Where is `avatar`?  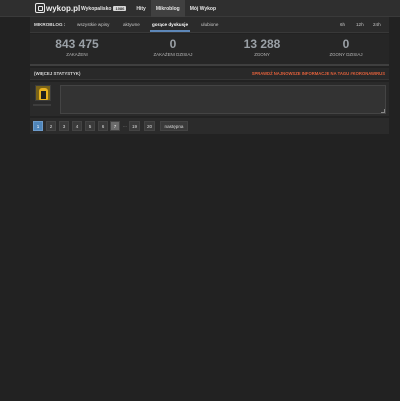
avatar is located at coordinates (43, 93).